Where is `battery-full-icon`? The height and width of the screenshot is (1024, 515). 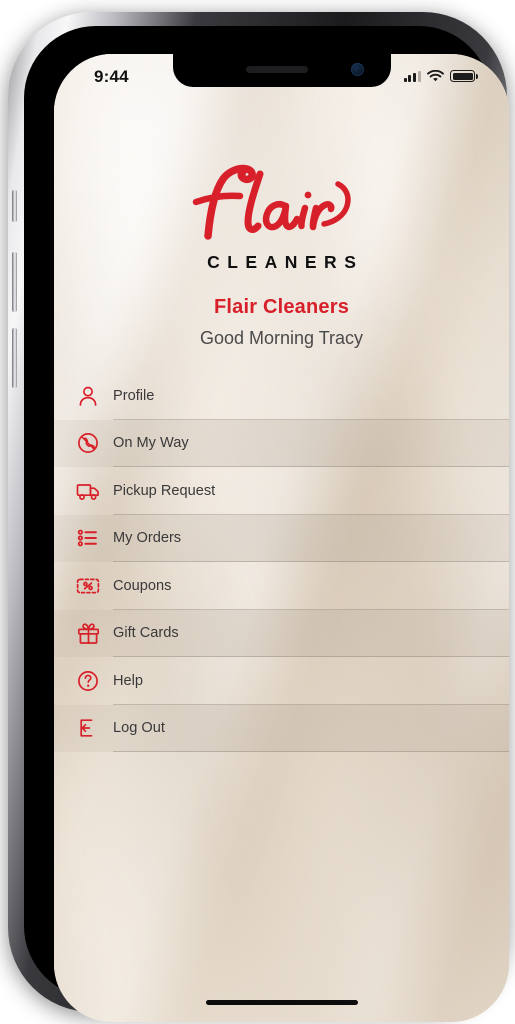
battery-full-icon is located at coordinates (464, 76).